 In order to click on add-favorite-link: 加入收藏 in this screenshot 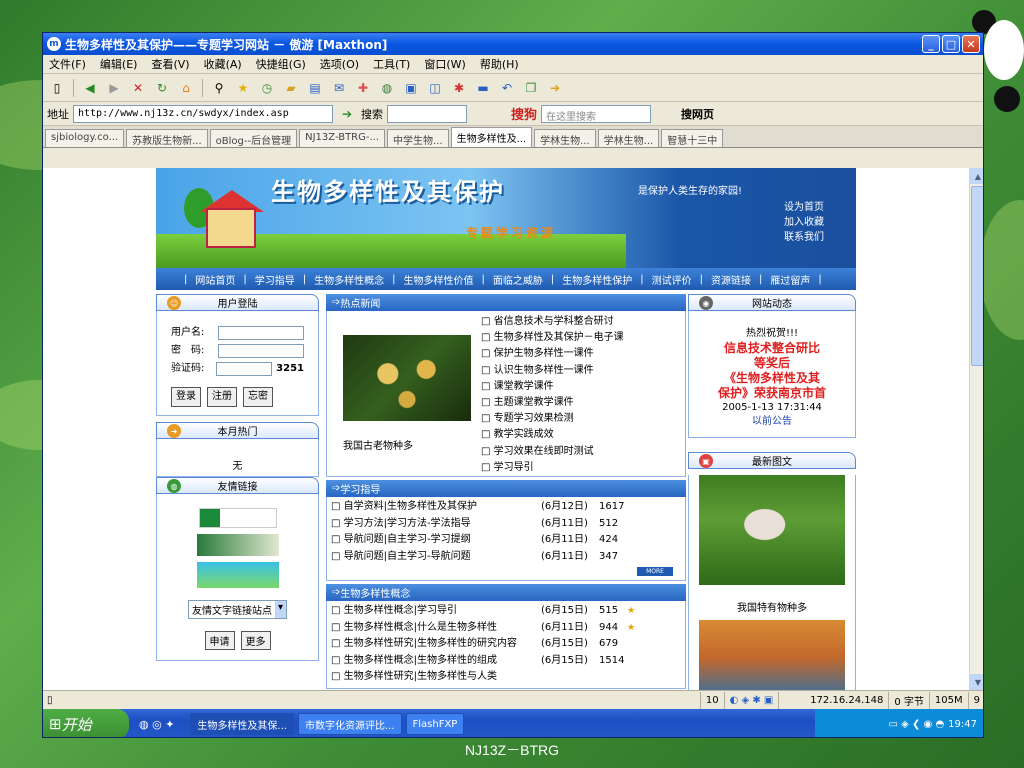, I will do `click(804, 222)`.